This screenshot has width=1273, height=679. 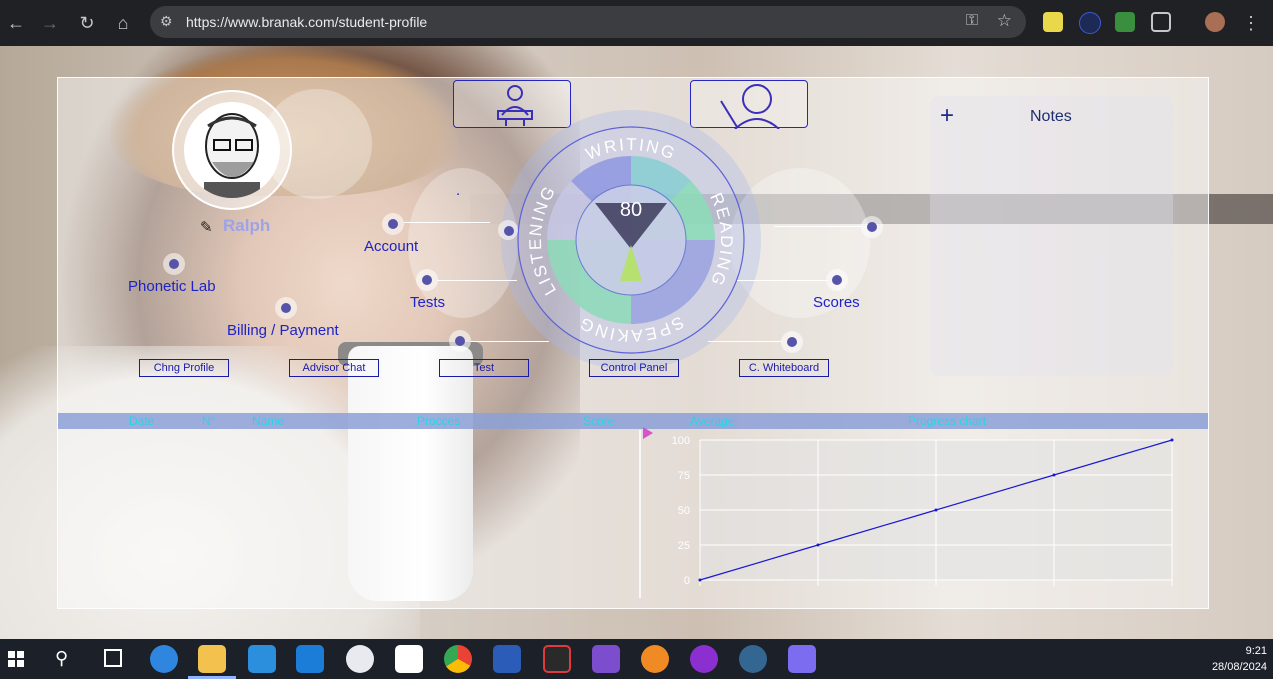 What do you see at coordinates (283, 330) in the screenshot?
I see `billing-payment-link: Billing / Payment` at bounding box center [283, 330].